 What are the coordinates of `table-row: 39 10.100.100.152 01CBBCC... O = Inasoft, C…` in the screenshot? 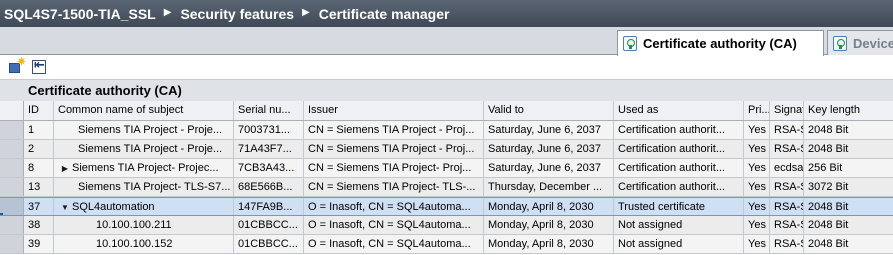 It's located at (446, 244).